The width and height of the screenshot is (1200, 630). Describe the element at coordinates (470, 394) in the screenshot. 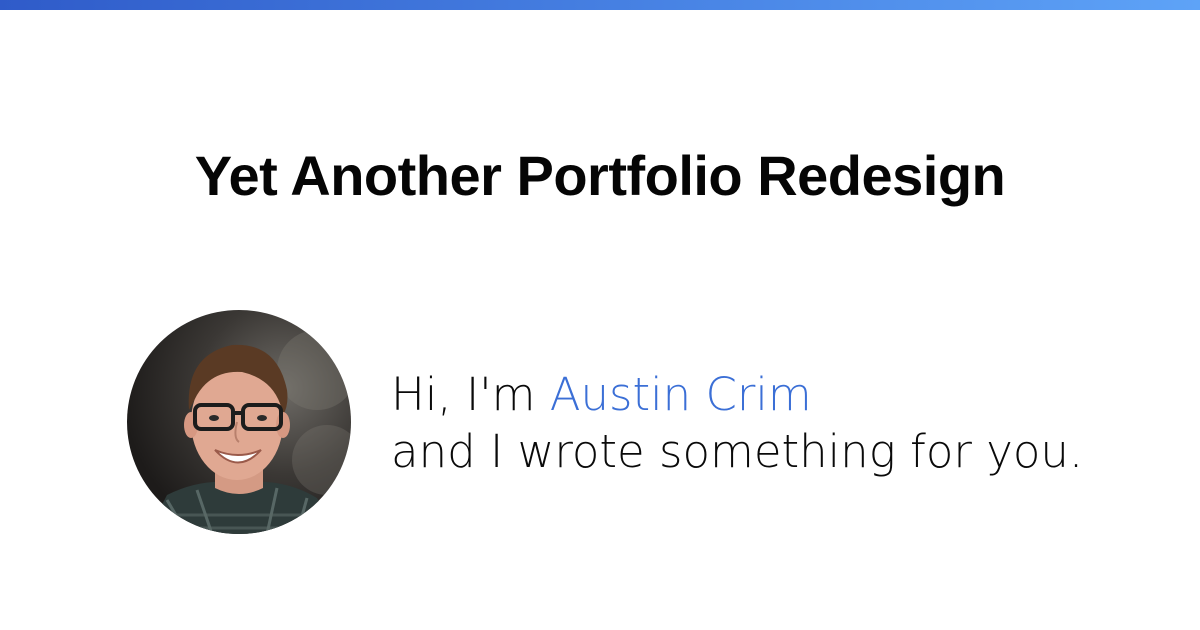

I see `greeting-text: Hi, I'm` at that location.